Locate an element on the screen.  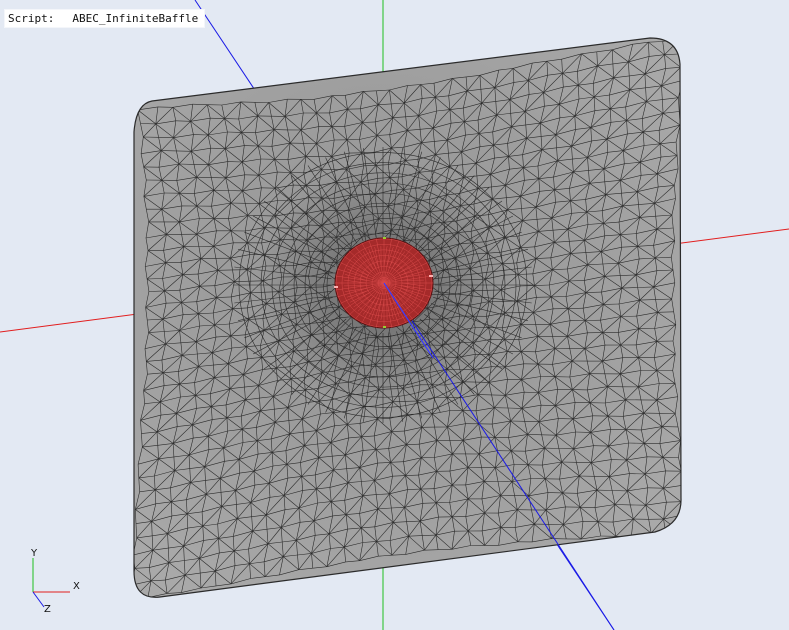
triad-x-label: X is located at coordinates (76, 586).